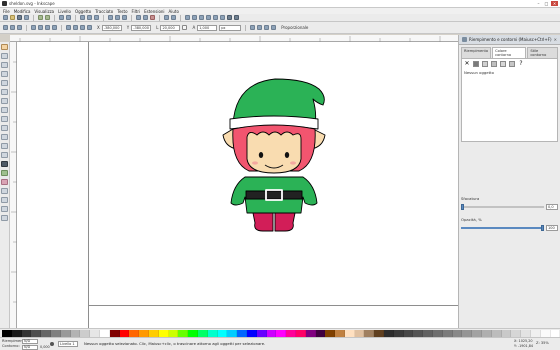 The width and height of the screenshot is (560, 350). I want to click on height-field: 1,000, so click(207, 27).